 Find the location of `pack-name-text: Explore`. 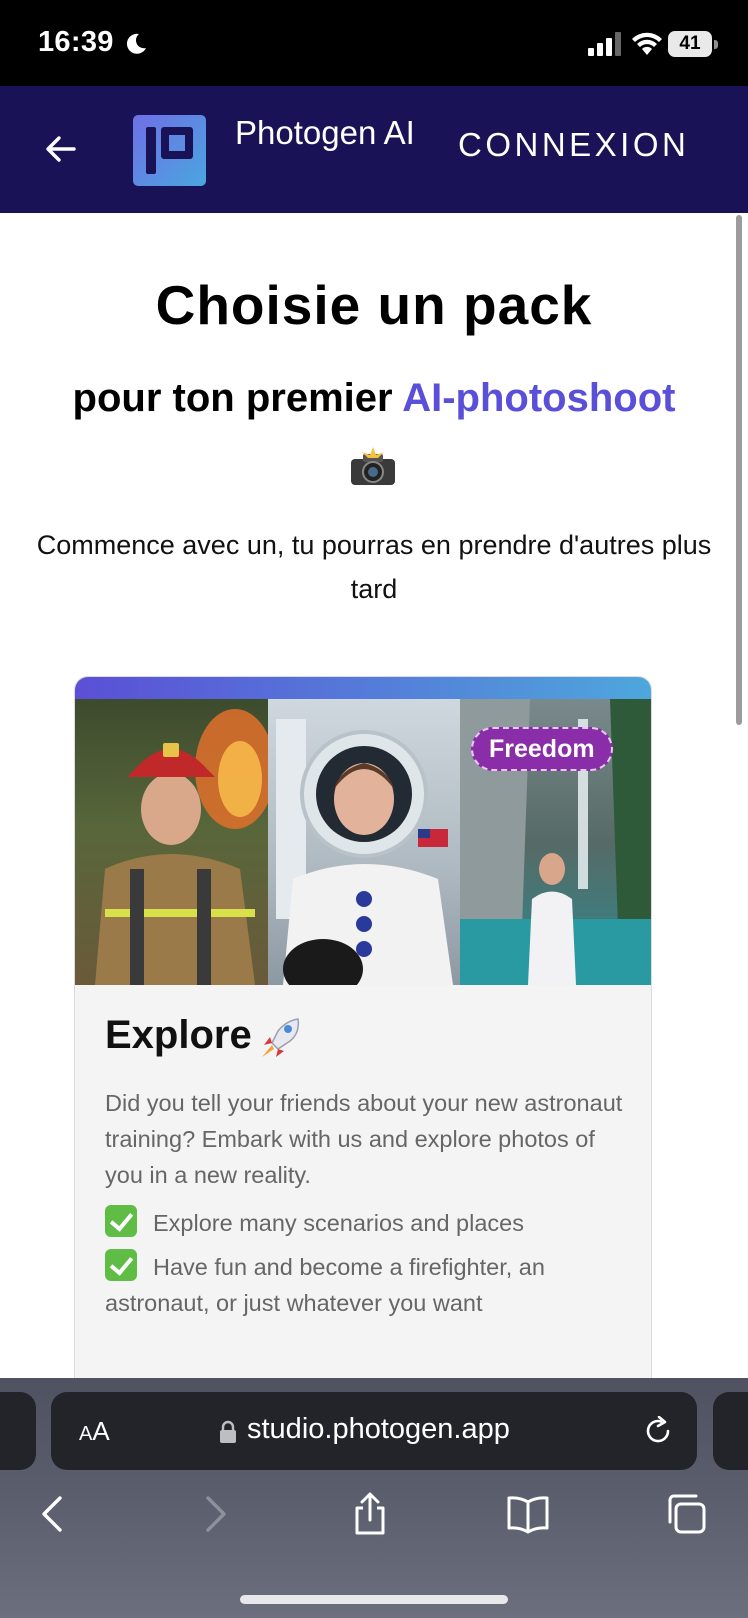

pack-name-text: Explore is located at coordinates (178, 1035).